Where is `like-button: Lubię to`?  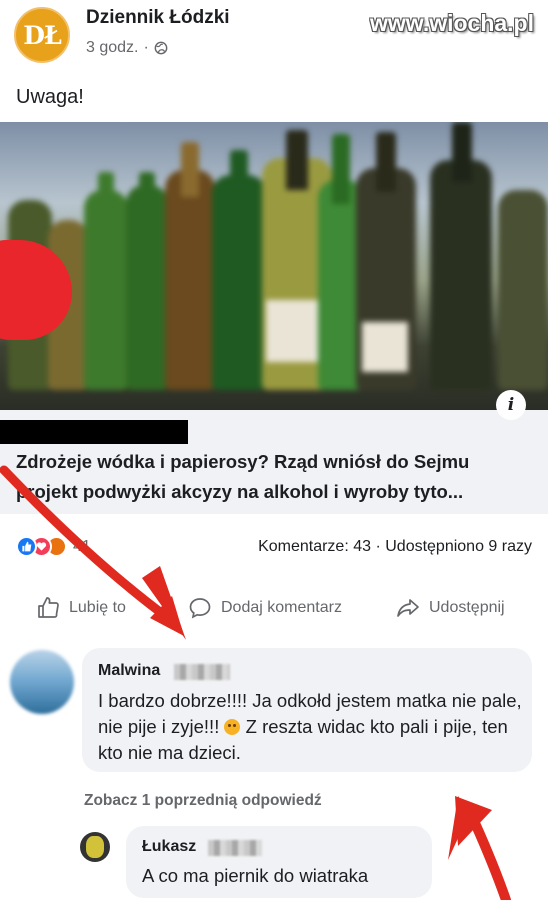
like-button: Lubię to is located at coordinates (81, 608).